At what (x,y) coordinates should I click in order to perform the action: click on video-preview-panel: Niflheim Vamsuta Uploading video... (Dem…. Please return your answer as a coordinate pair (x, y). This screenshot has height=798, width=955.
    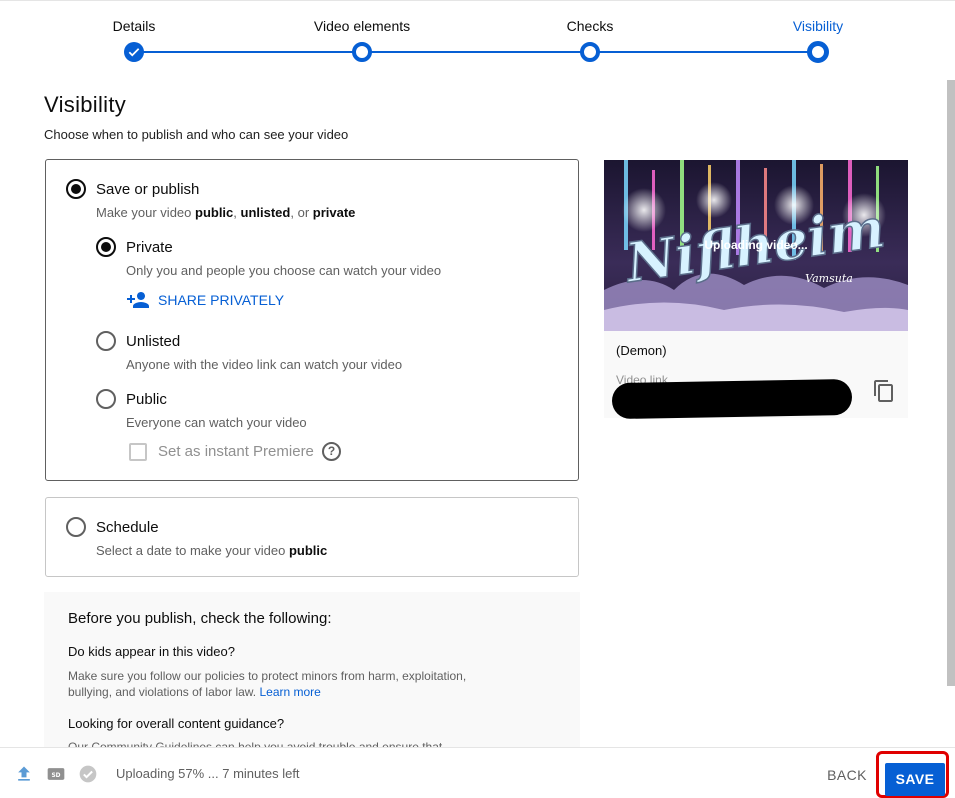
    Looking at the image, I should click on (756, 290).